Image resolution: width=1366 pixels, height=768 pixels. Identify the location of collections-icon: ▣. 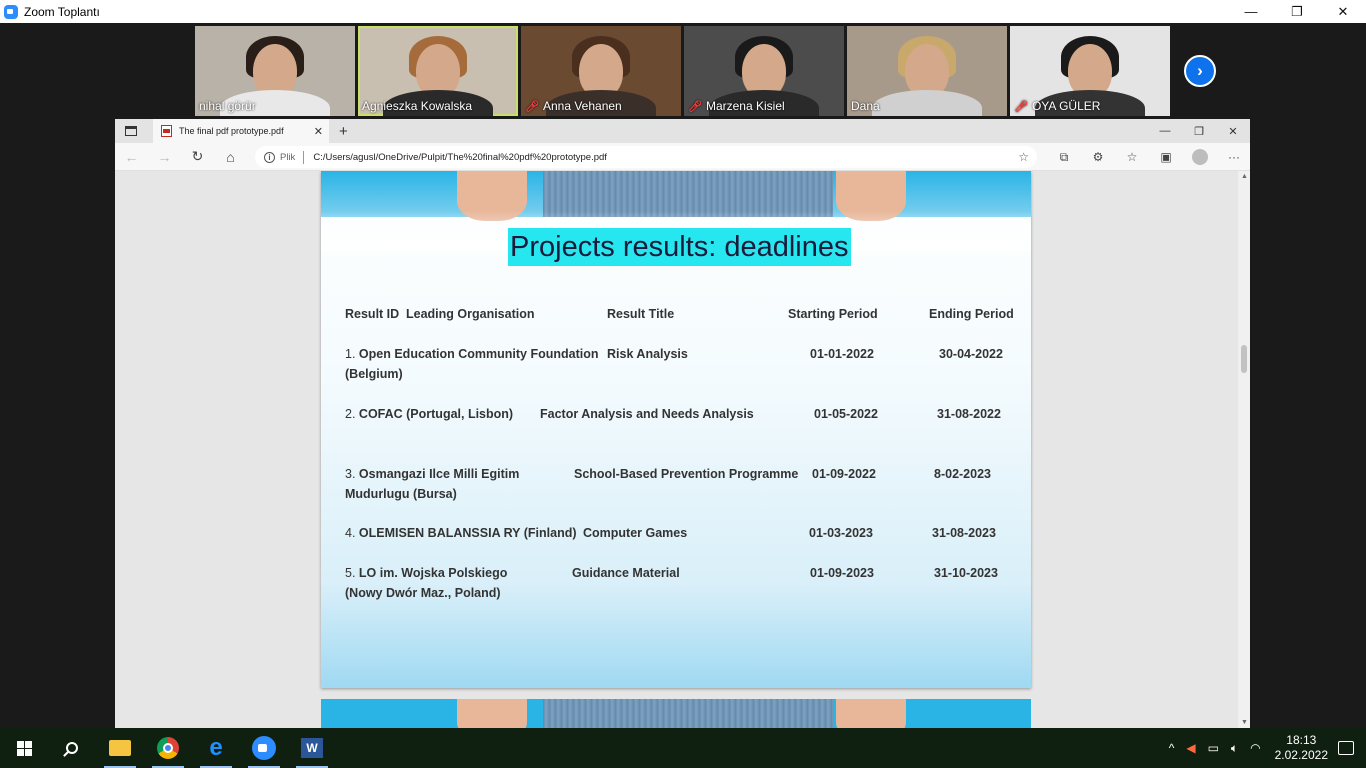
(1166, 157).